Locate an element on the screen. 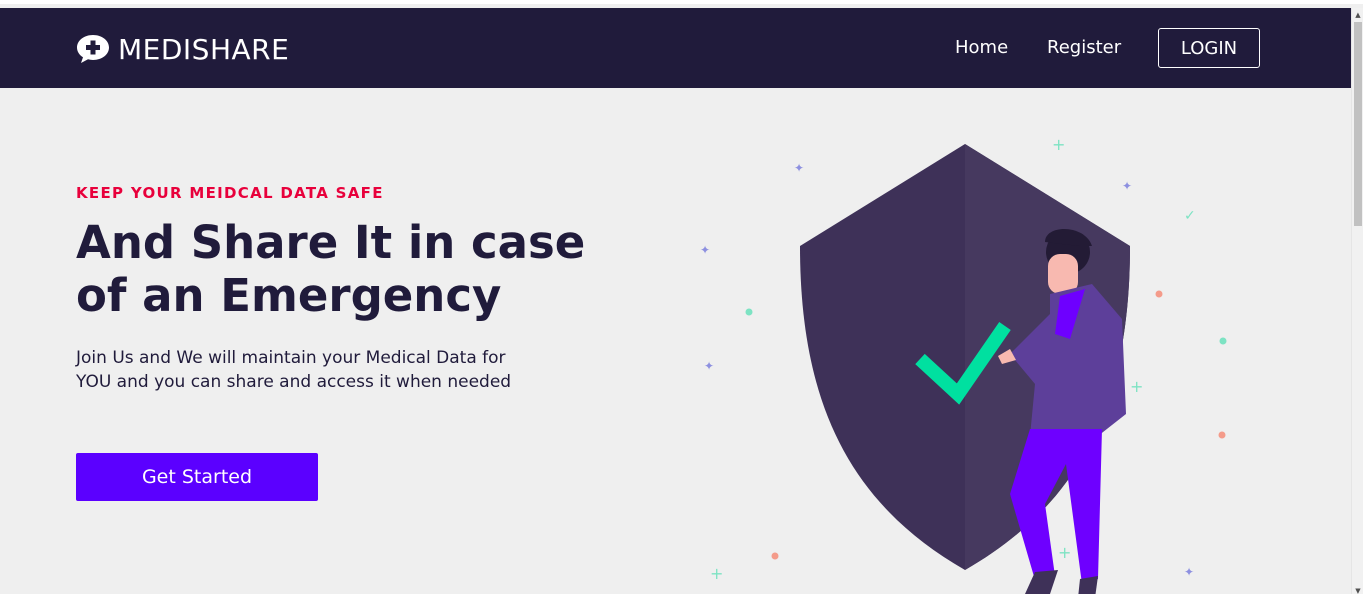 The height and width of the screenshot is (594, 1363). scroll-up-arrow-icon: ▲ is located at coordinates (1358, 15).